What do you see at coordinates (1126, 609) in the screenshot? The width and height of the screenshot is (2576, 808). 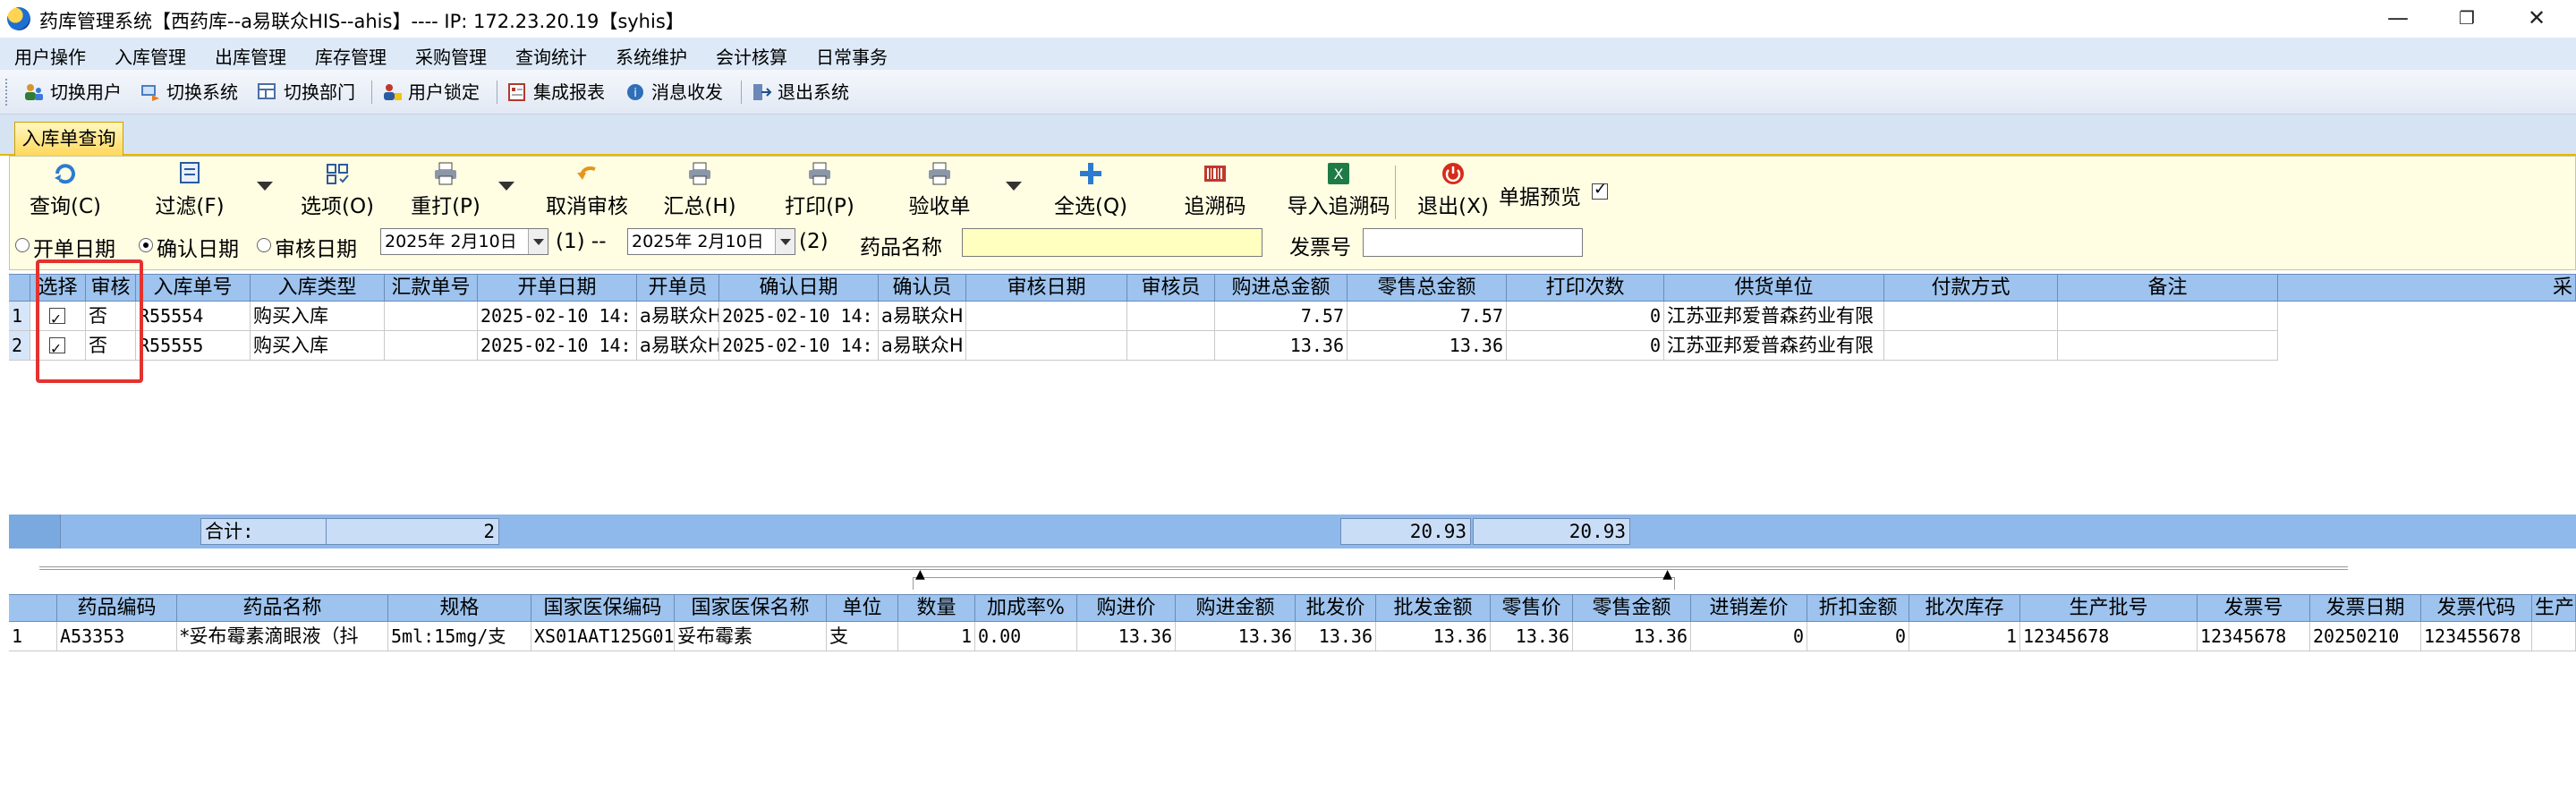 I see `header-purchase-price: 购进价` at bounding box center [1126, 609].